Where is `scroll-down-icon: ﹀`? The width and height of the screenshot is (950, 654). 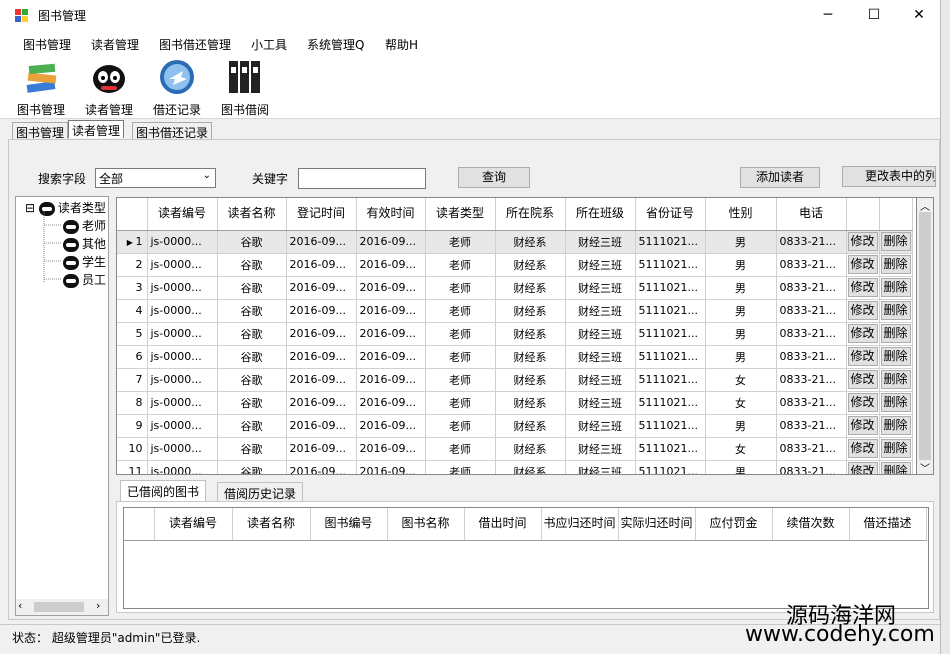 scroll-down-icon: ﹀ is located at coordinates (925, 467).